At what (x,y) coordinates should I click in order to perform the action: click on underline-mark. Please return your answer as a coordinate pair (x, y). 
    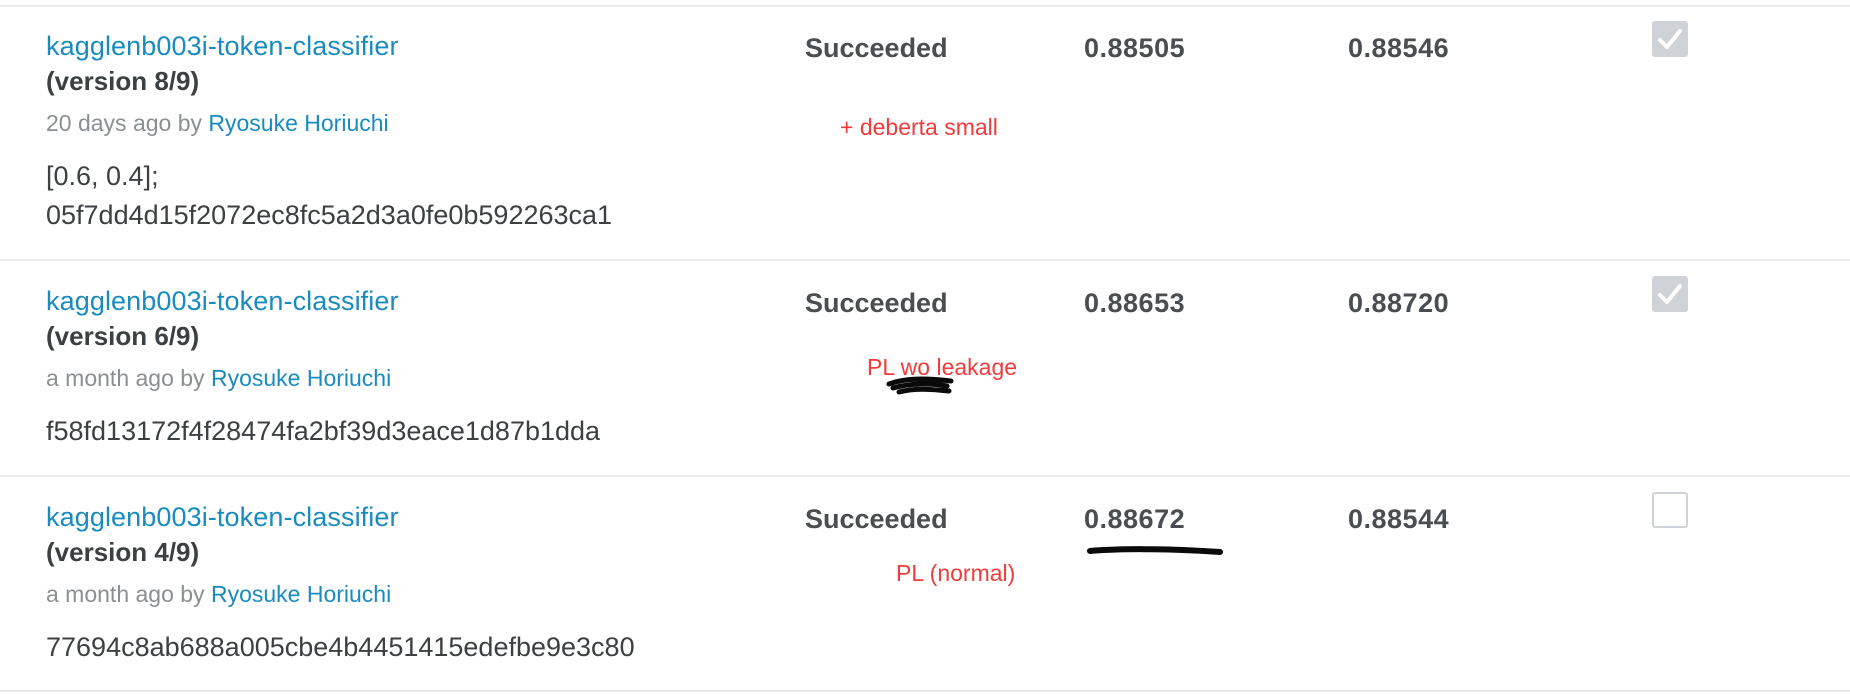
    Looking at the image, I should click on (1155, 550).